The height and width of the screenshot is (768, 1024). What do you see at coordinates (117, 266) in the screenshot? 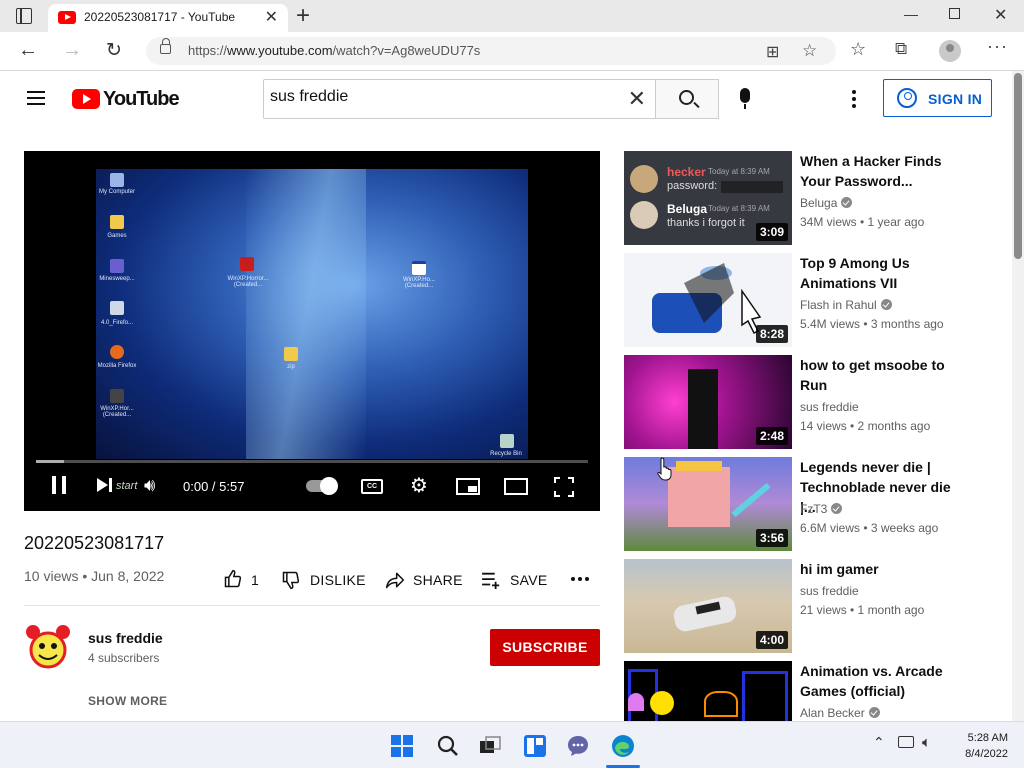
I see `minesweeper-icon` at bounding box center [117, 266].